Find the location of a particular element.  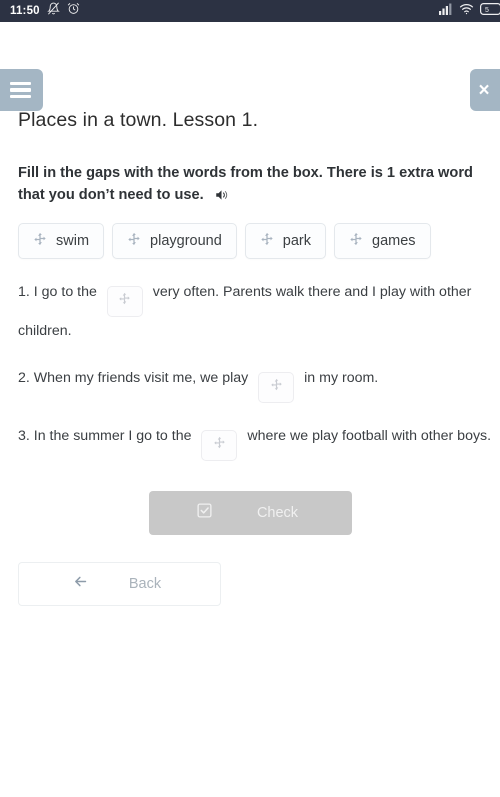

word-chip-label: park is located at coordinates (296, 241).